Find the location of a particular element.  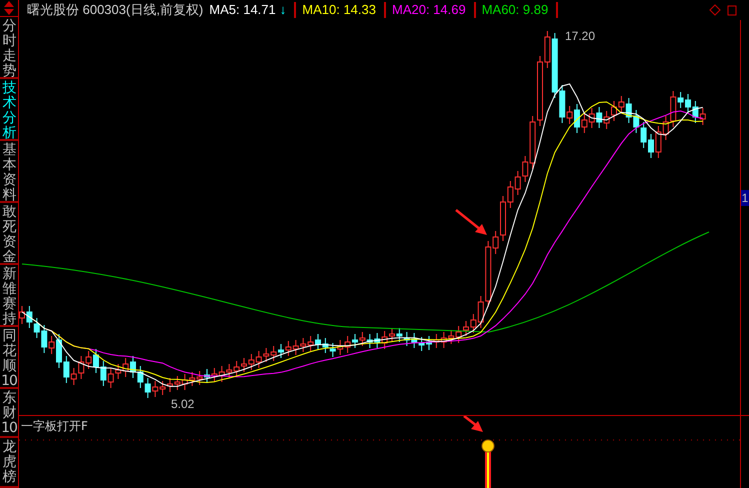

sidebar-tab: 敢死资金 is located at coordinates (9, 233).